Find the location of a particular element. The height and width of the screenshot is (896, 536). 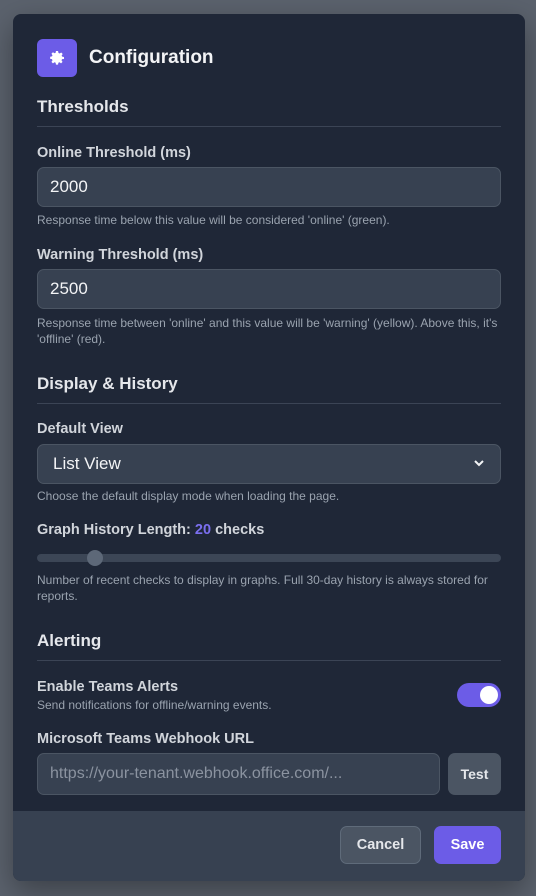

gear-icon is located at coordinates (57, 58).